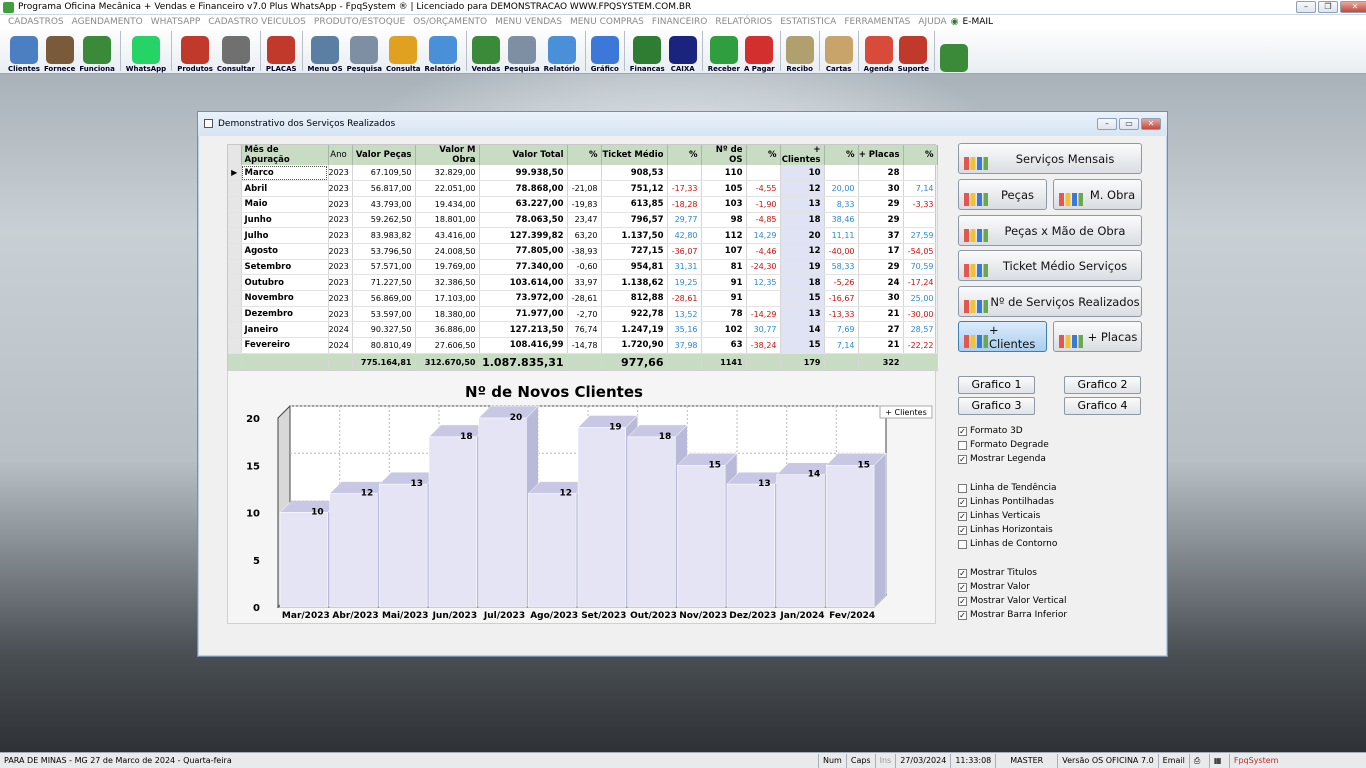  What do you see at coordinates (1353, 7) in the screenshot?
I see `close-icon: ✕` at bounding box center [1353, 7].